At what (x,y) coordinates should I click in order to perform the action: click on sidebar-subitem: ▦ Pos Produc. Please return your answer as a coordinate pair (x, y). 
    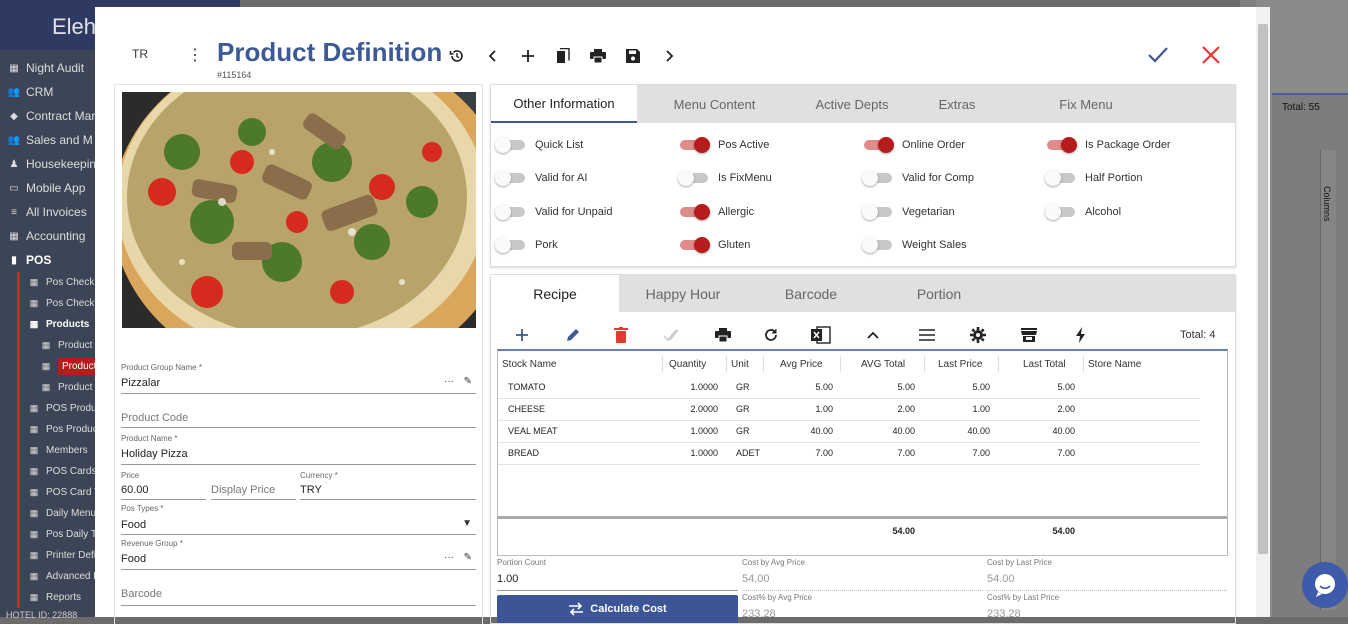
    Looking at the image, I should click on (47, 429).